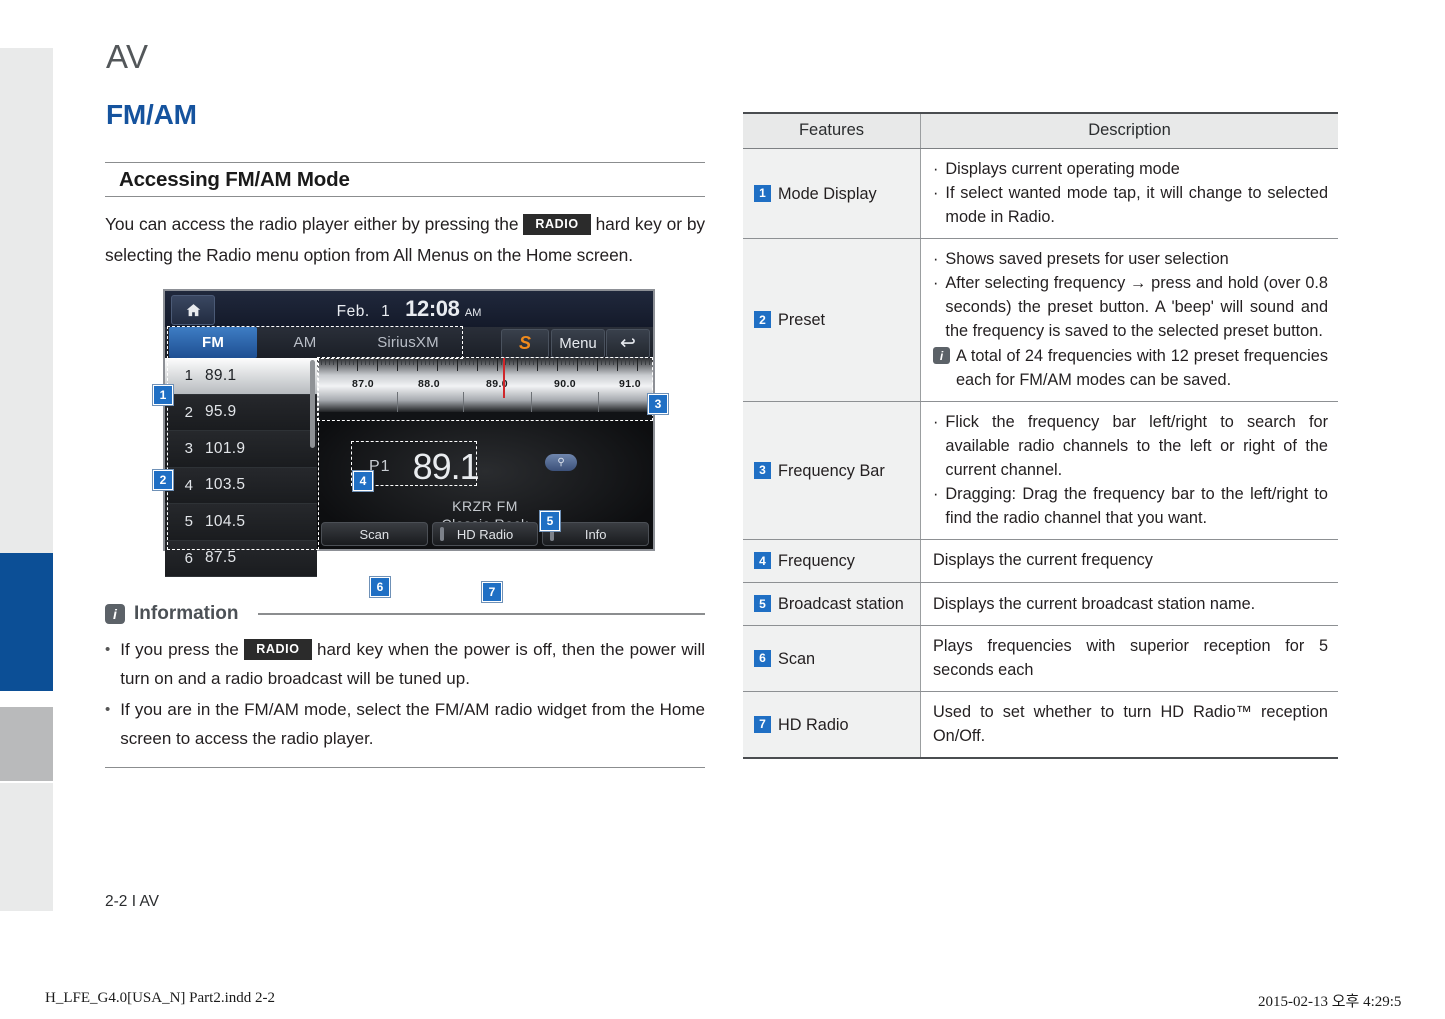 The width and height of the screenshot is (1445, 1019). What do you see at coordinates (160, 998) in the screenshot?
I see `print-footer-left: H_LFE_G4.0[USA_N] Part2.indd 2-2` at bounding box center [160, 998].